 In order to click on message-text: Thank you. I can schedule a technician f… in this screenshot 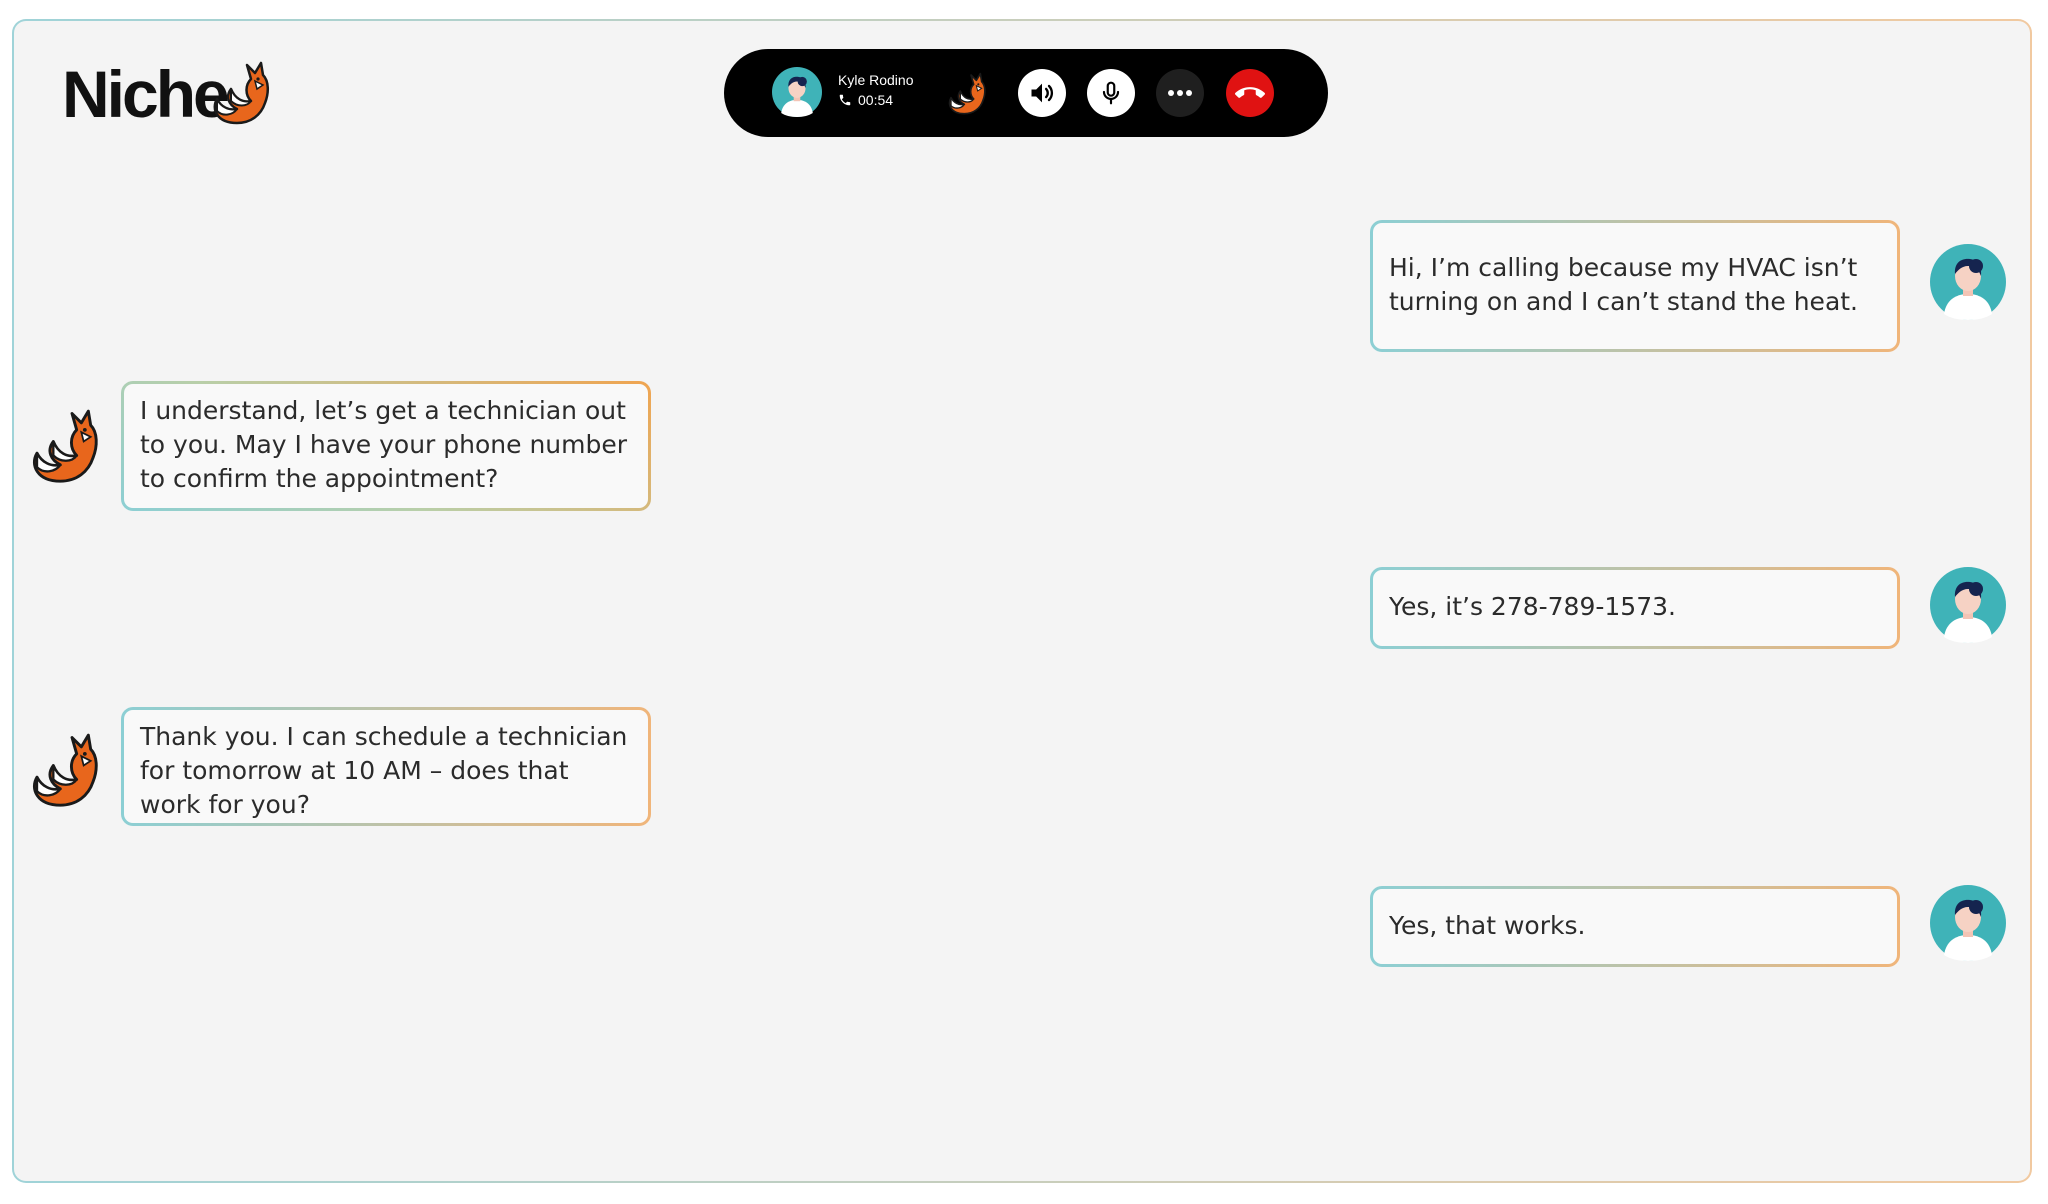, I will do `click(384, 770)`.